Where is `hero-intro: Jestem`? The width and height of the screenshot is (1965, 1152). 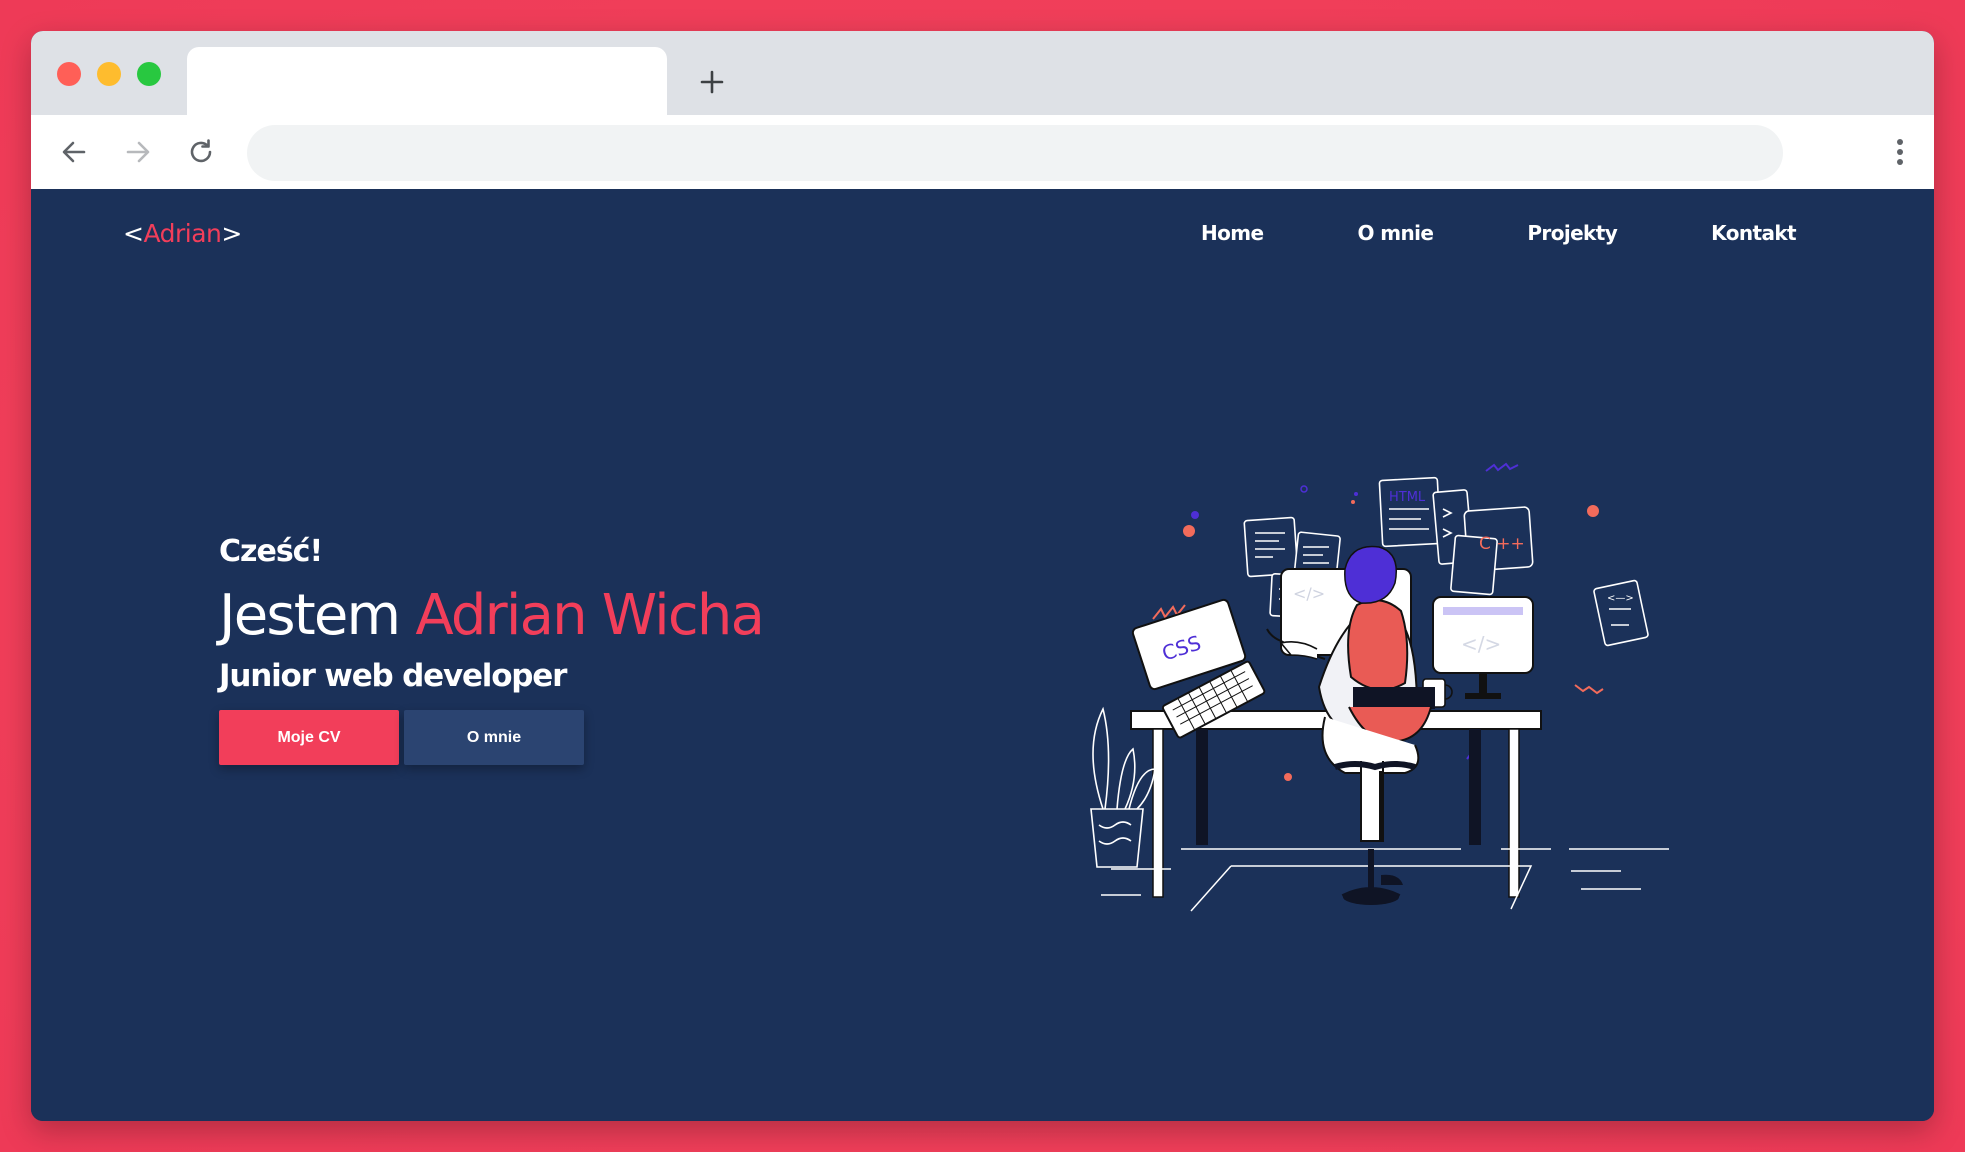 hero-intro: Jestem is located at coordinates (310, 615).